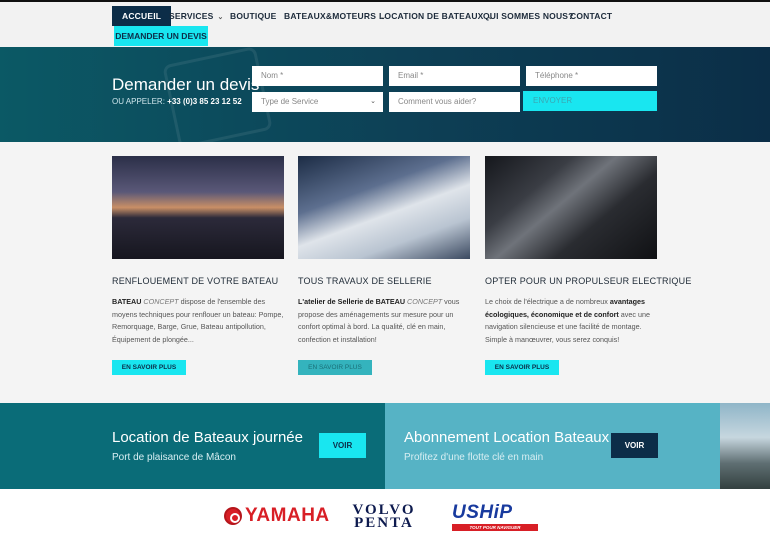 This screenshot has width=770, height=550. Describe the element at coordinates (590, 101) in the screenshot. I see `submit-button: ENVOYER` at that location.